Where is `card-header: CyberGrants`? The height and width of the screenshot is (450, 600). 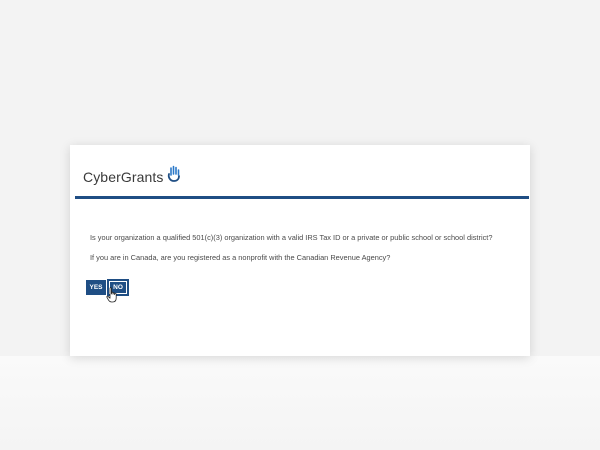 card-header: CyberGrants is located at coordinates (300, 172).